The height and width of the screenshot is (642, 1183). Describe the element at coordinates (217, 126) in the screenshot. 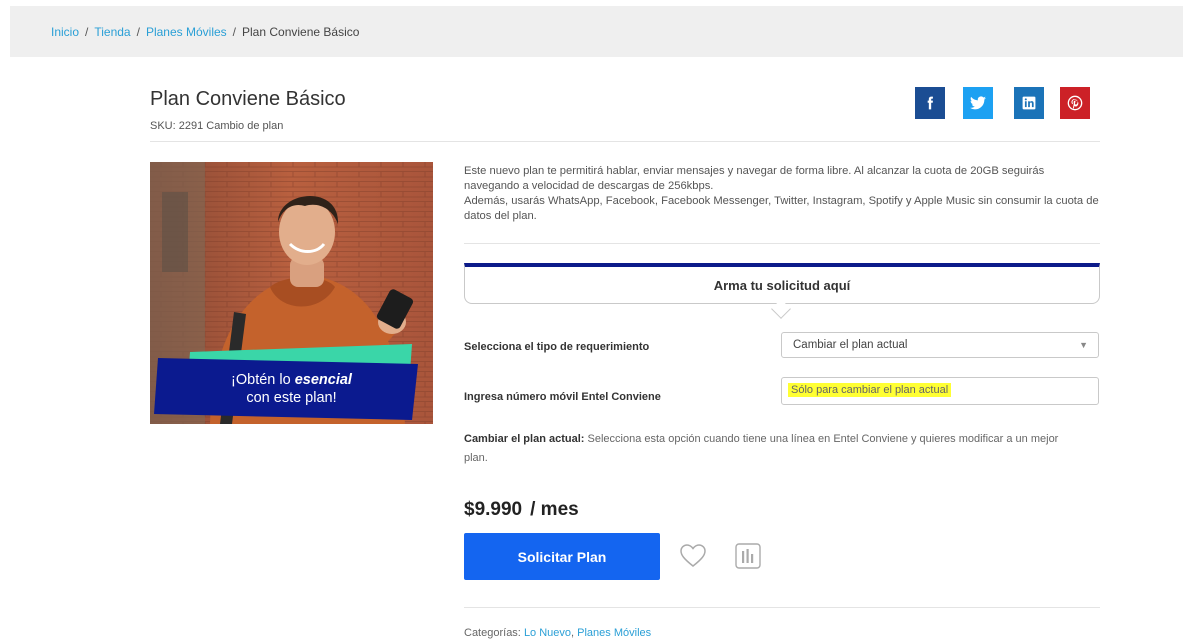

I see `product-sku: SKU: 2291 Cambio de plan` at that location.